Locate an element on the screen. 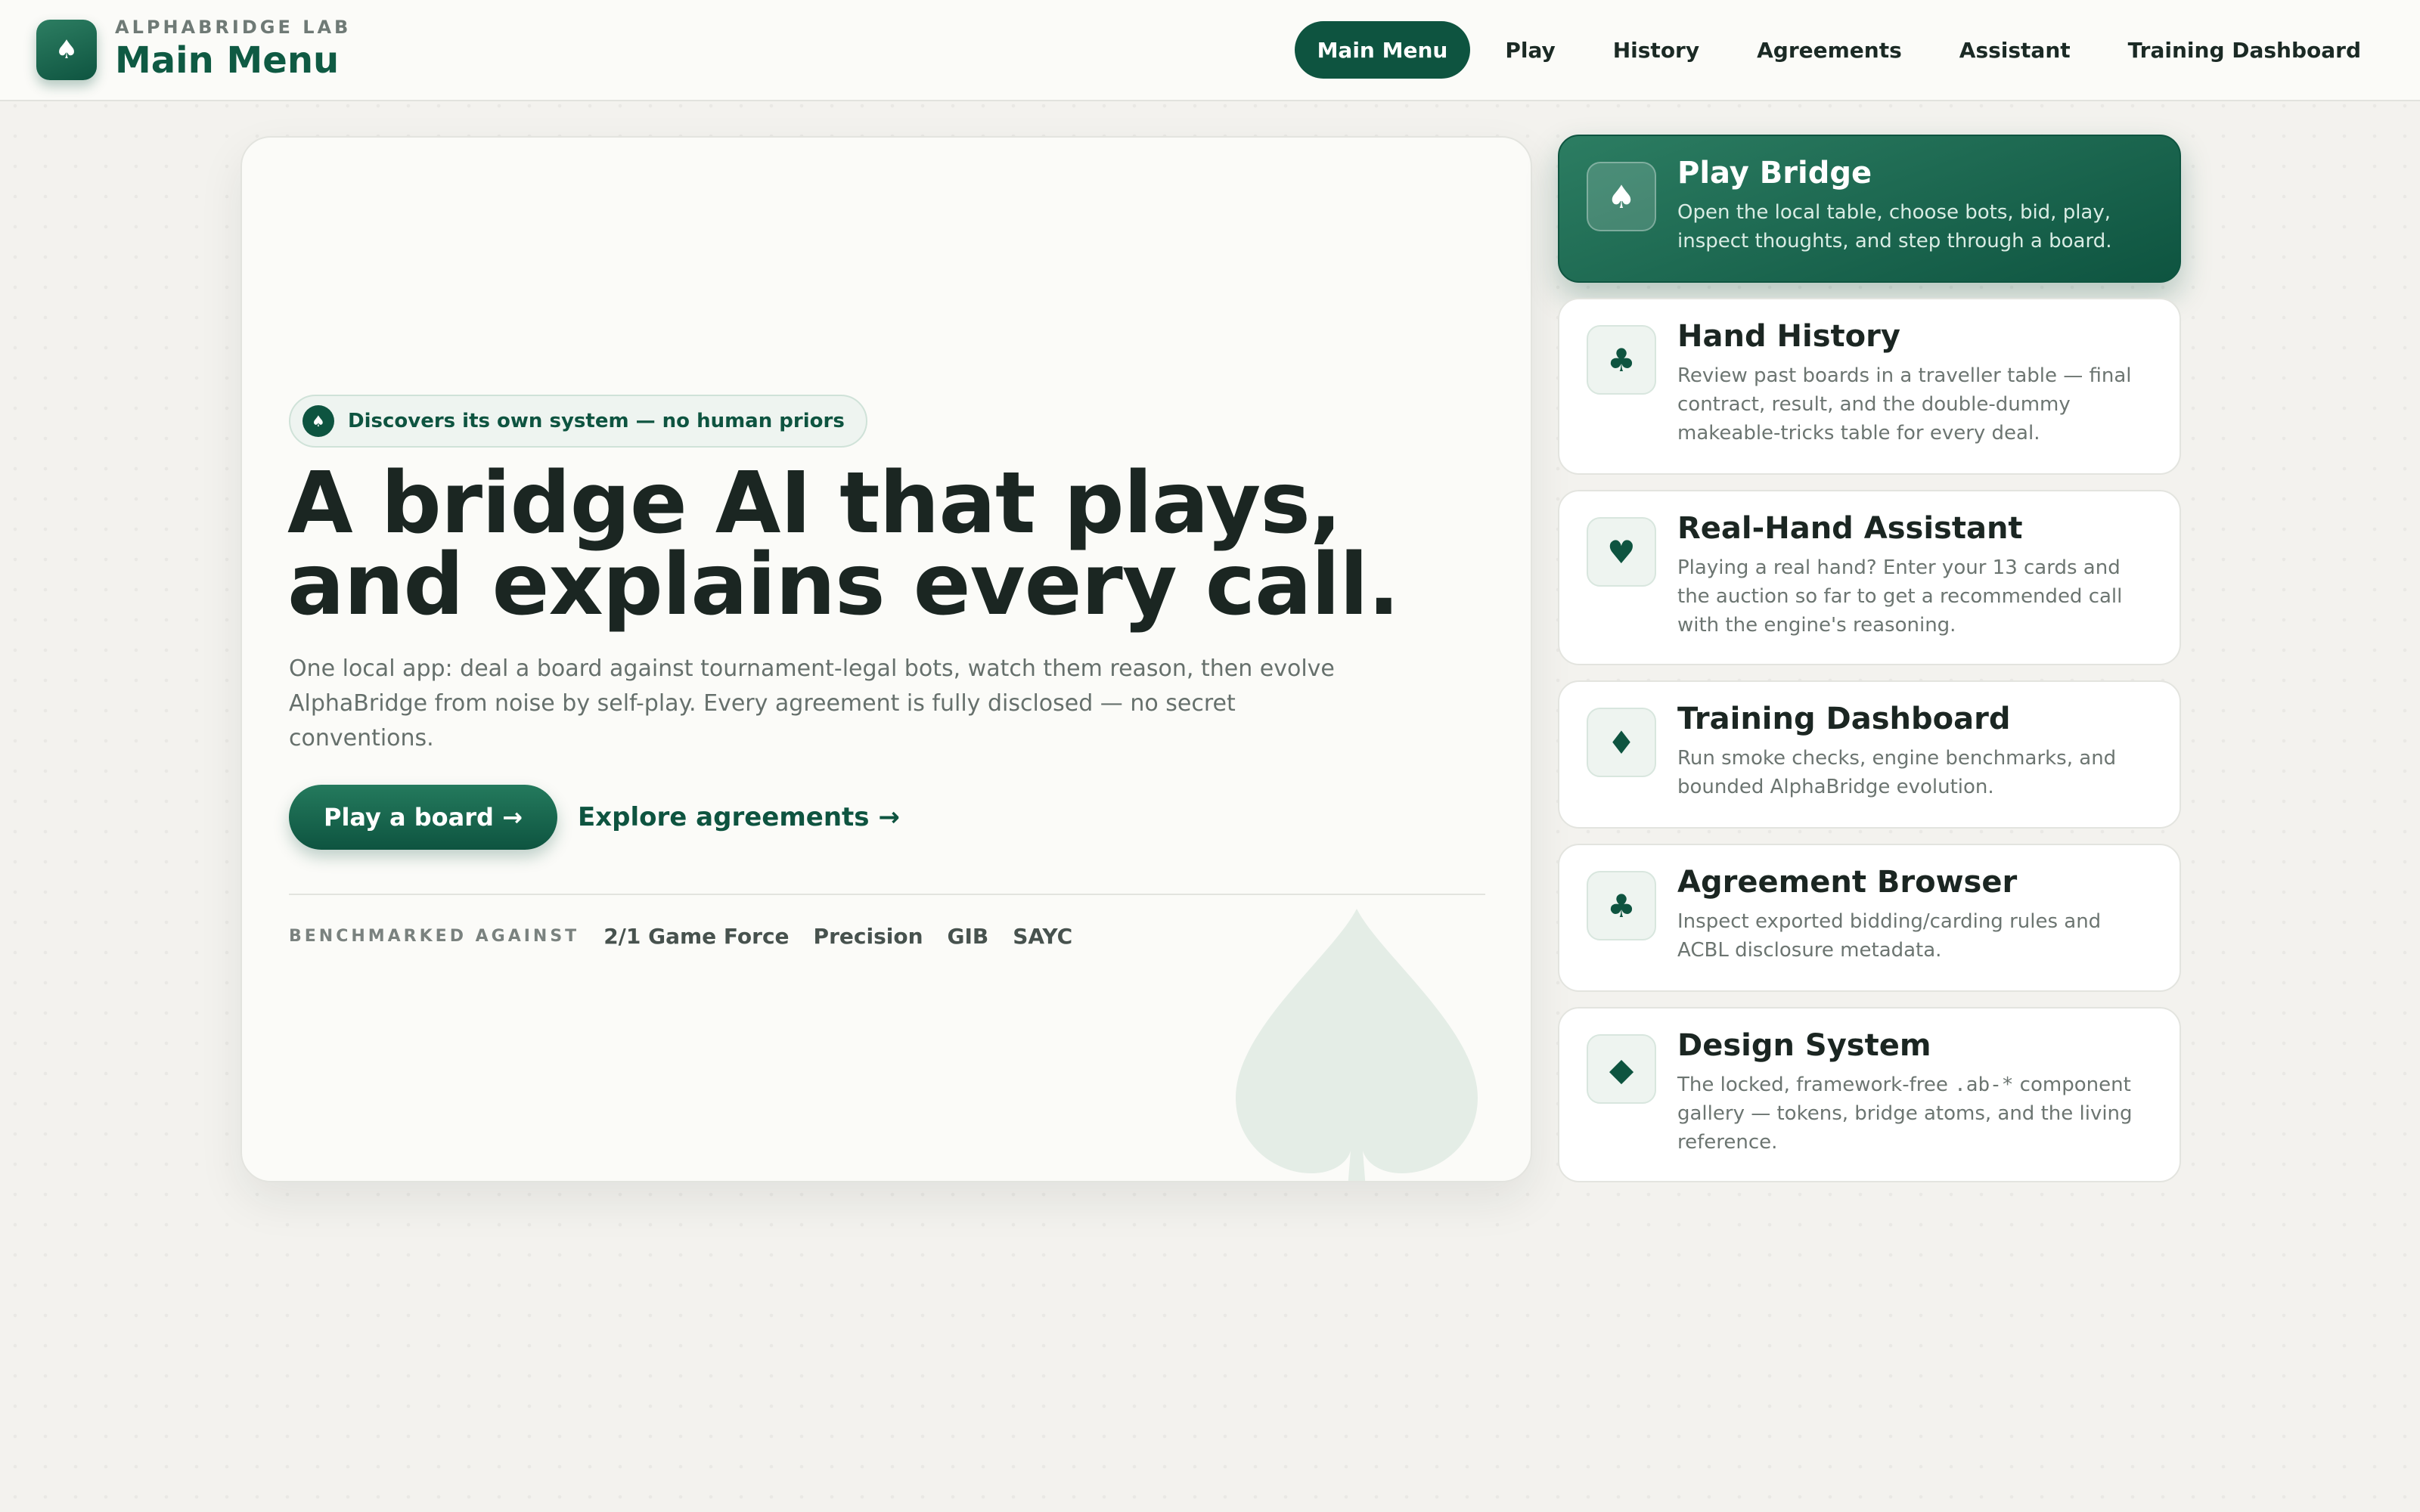 This screenshot has height=1512, width=2420. benchmark-item: Precision is located at coordinates (868, 936).